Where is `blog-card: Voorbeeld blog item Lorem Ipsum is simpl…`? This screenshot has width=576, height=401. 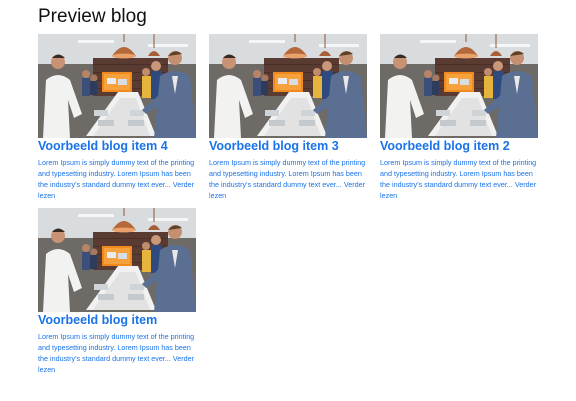
blog-card: Voorbeeld blog item Lorem Ipsum is simpl… is located at coordinates (117, 291).